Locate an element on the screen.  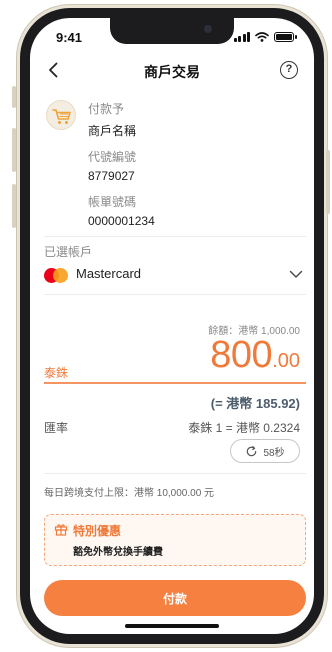
amount-input: 800.00 is located at coordinates (255, 355).